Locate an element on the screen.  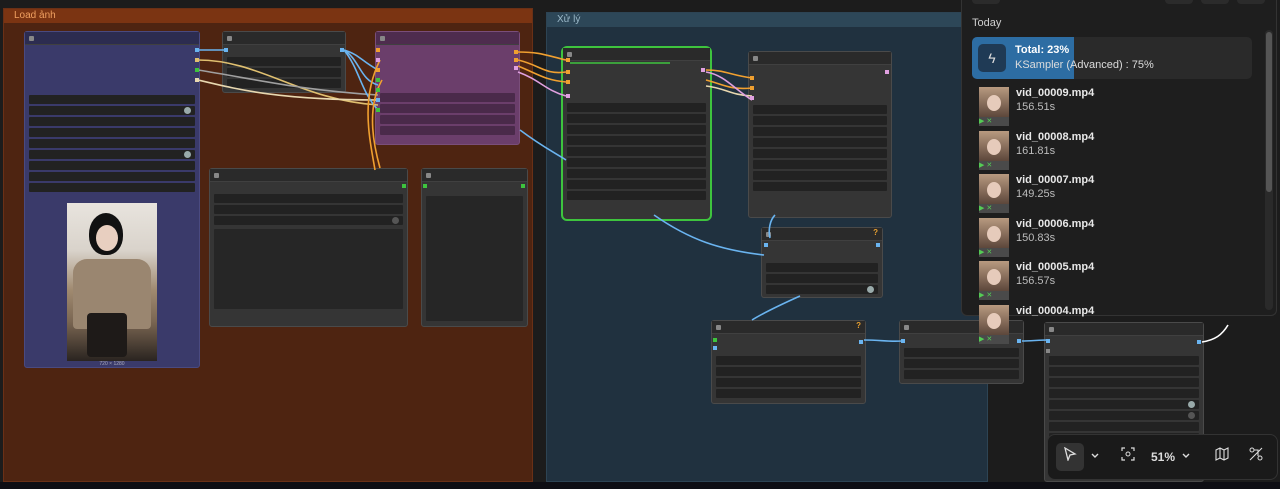
queue-item-name: vid_00009.mp4 is located at coordinates (1055, 93).